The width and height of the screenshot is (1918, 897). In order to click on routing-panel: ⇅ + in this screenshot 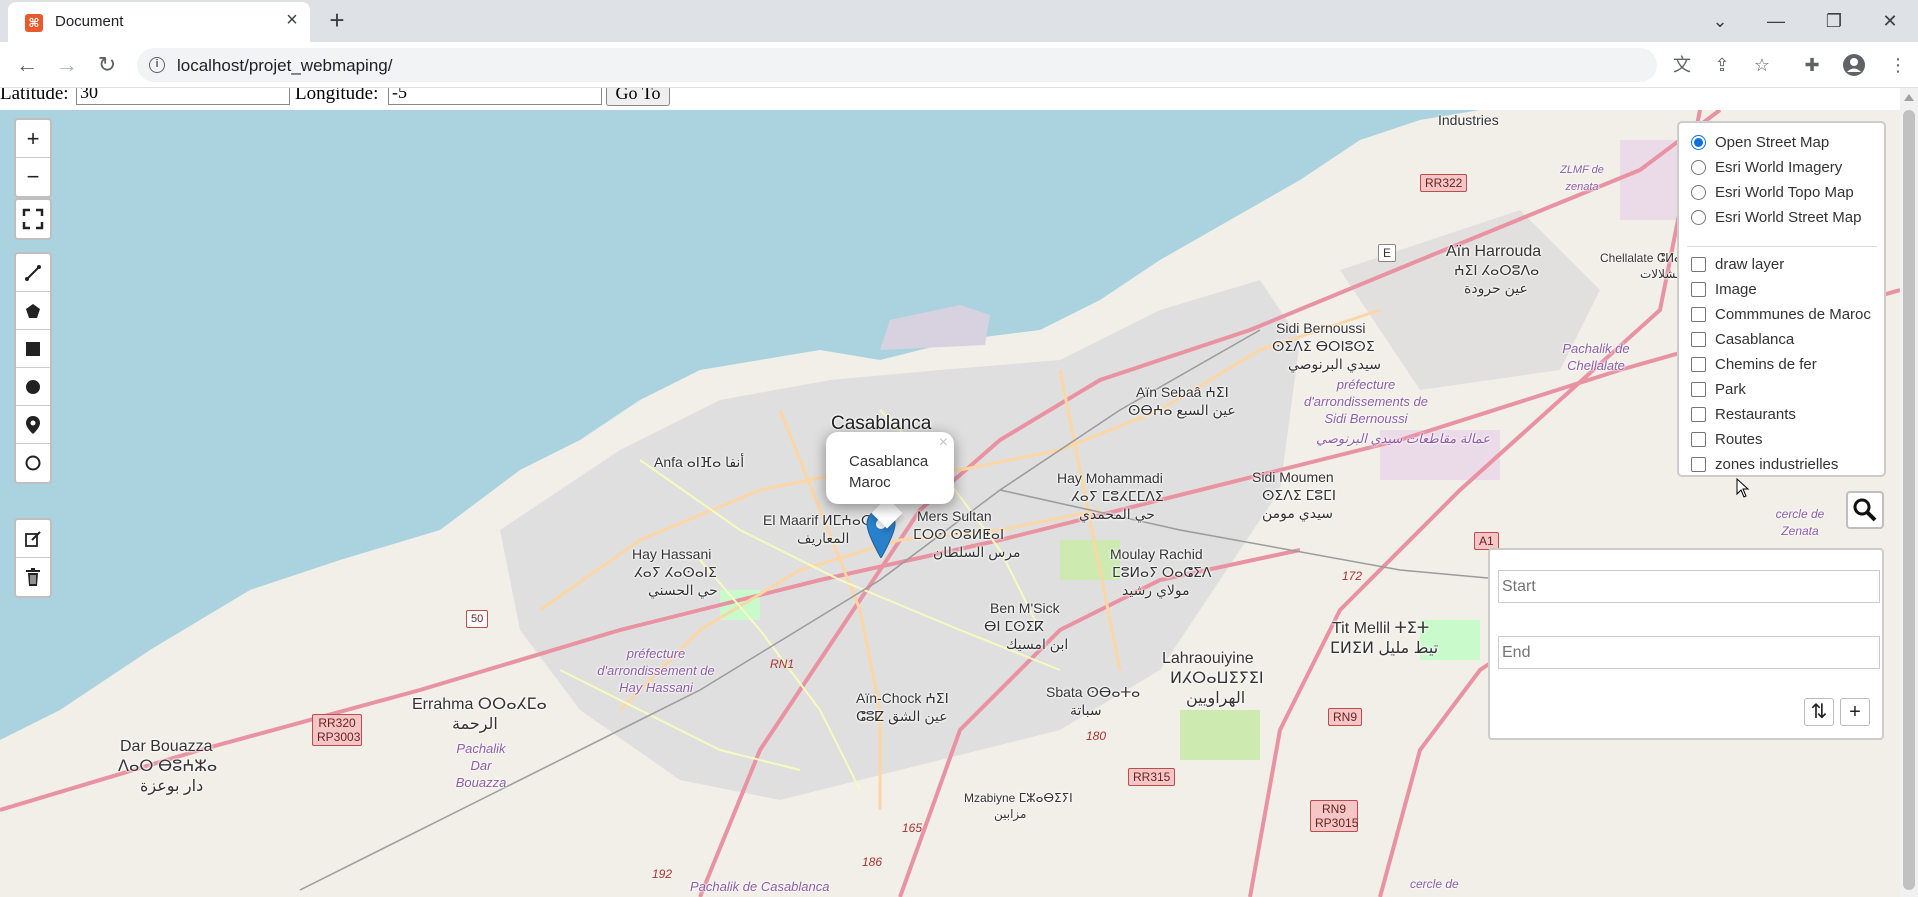, I will do `click(1686, 644)`.